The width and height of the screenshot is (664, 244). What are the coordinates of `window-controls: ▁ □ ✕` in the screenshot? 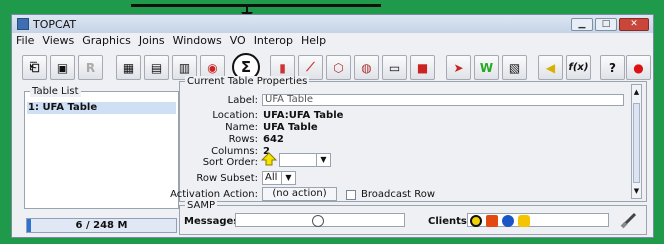 It's located at (610, 24).